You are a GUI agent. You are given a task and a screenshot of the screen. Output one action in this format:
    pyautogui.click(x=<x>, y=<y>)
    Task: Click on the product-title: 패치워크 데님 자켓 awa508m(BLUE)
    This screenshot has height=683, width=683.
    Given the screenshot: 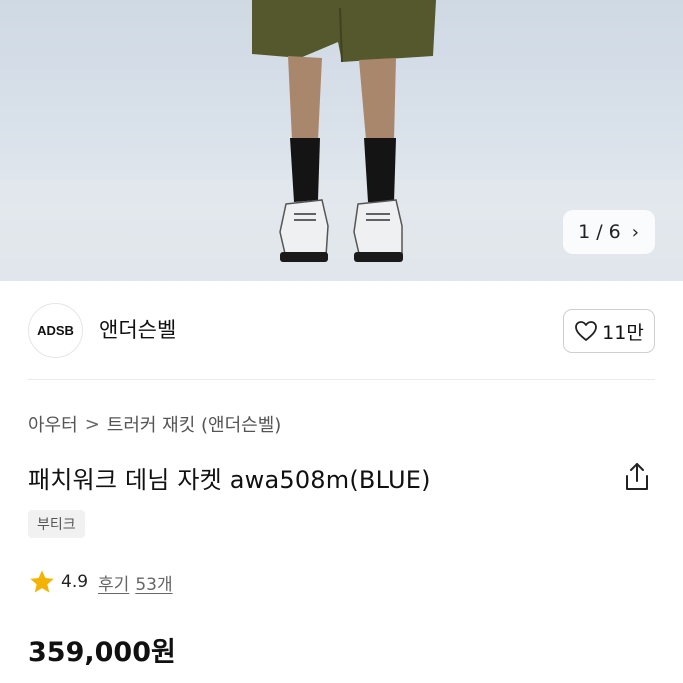 What is the action you would take?
    pyautogui.click(x=229, y=480)
    